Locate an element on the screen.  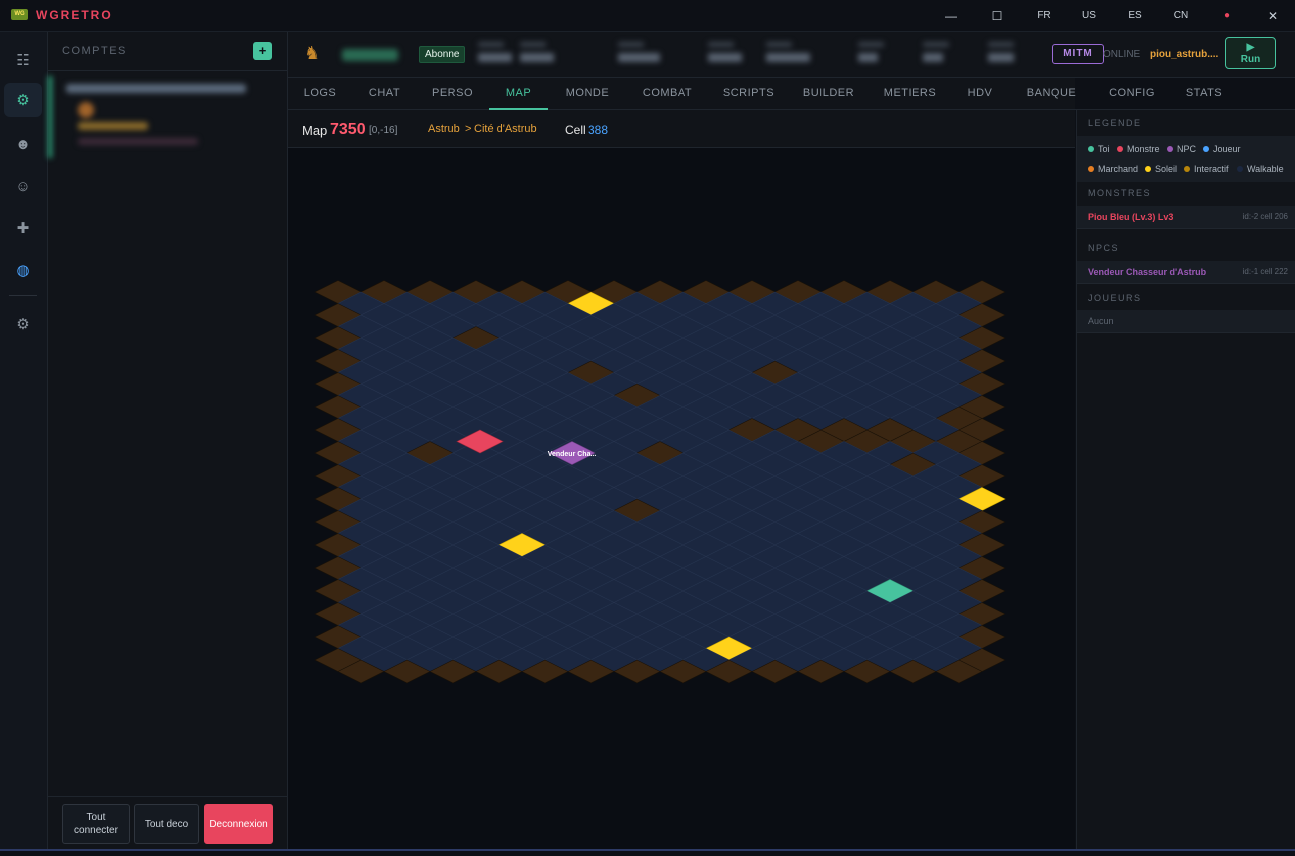
character-avatar-icon: ♞ is located at coordinates (312, 53).